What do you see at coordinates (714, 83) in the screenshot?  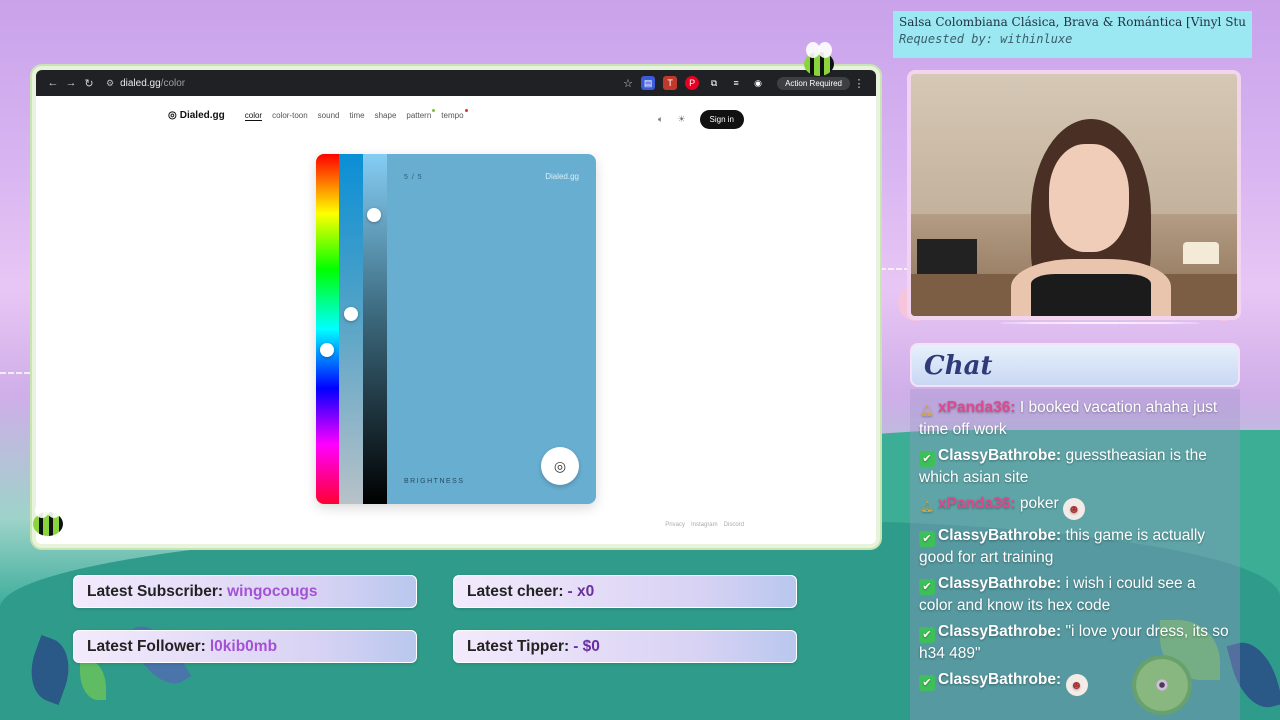 I see `extensions-puzzle-icon: ⧉` at bounding box center [714, 83].